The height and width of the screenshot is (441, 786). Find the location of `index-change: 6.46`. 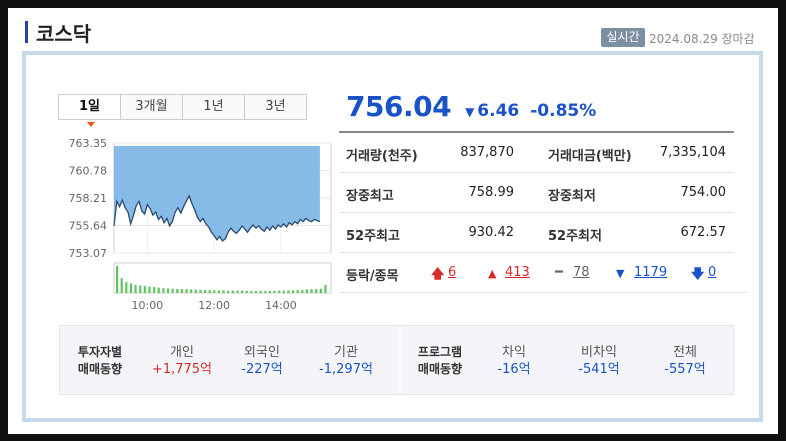

index-change: 6.46 is located at coordinates (498, 111).